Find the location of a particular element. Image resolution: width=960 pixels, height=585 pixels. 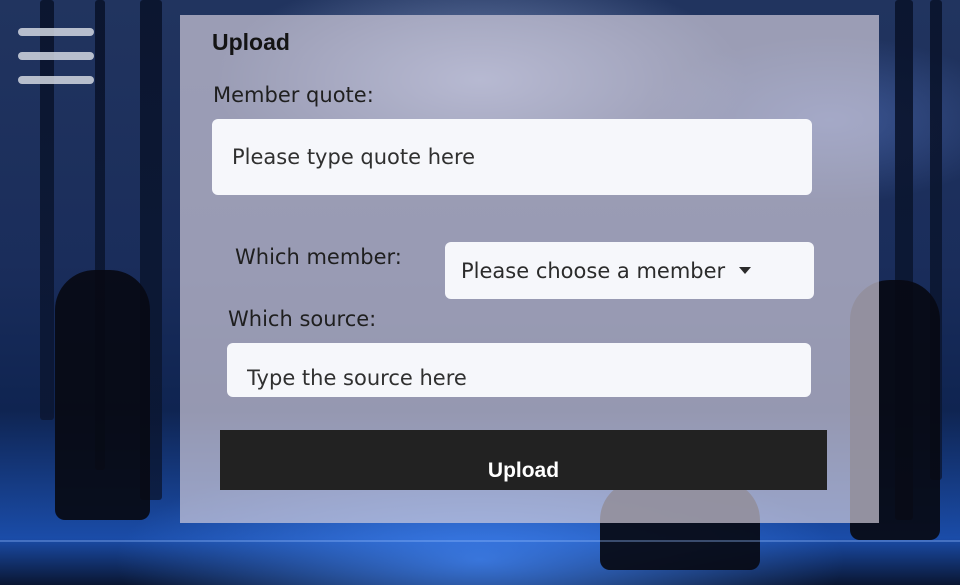

dancer-silhouette is located at coordinates (102, 395).